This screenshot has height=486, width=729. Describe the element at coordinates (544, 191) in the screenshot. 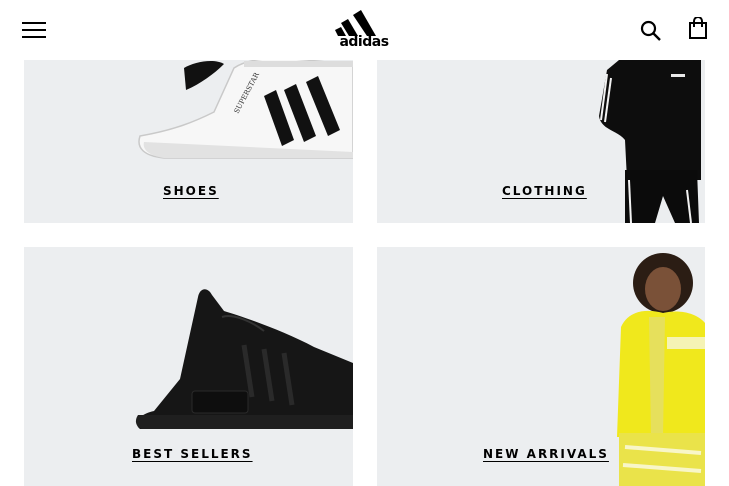

I see `tile-label-clothing: CLOTHING` at that location.